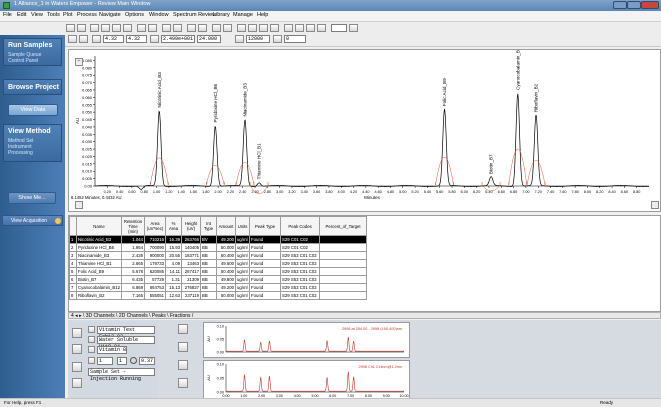  I want to click on run-samples-panel: Run Samples Sample Queue Control Panel, so click(32, 52).